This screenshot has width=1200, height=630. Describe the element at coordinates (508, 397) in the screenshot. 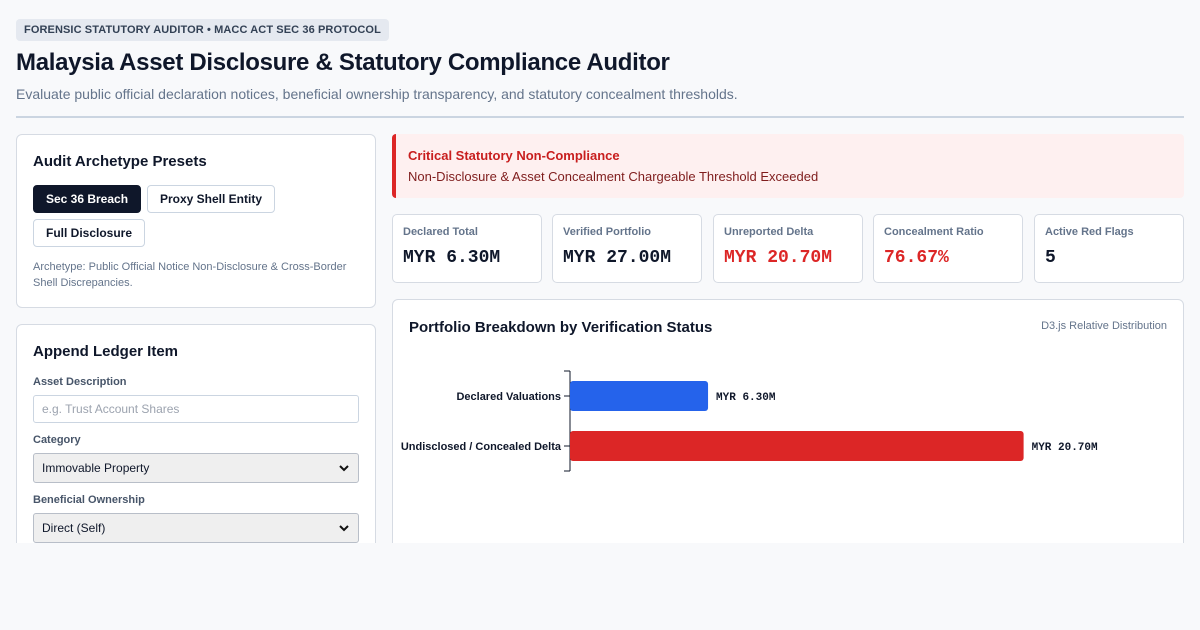

I see `category-label: Declared Valuations` at that location.